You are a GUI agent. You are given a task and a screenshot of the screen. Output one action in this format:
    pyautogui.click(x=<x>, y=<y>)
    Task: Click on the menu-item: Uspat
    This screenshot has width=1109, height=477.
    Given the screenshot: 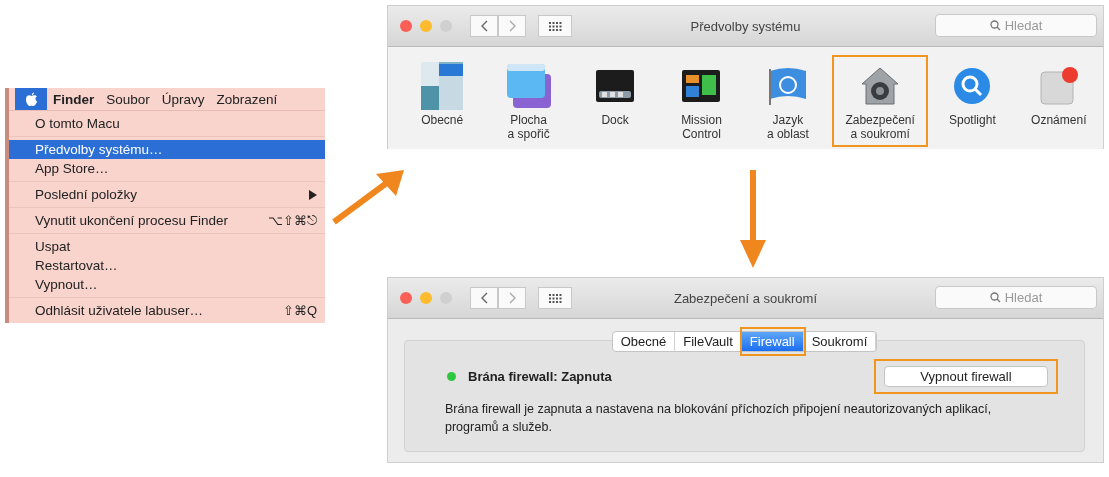 What is the action you would take?
    pyautogui.click(x=167, y=246)
    